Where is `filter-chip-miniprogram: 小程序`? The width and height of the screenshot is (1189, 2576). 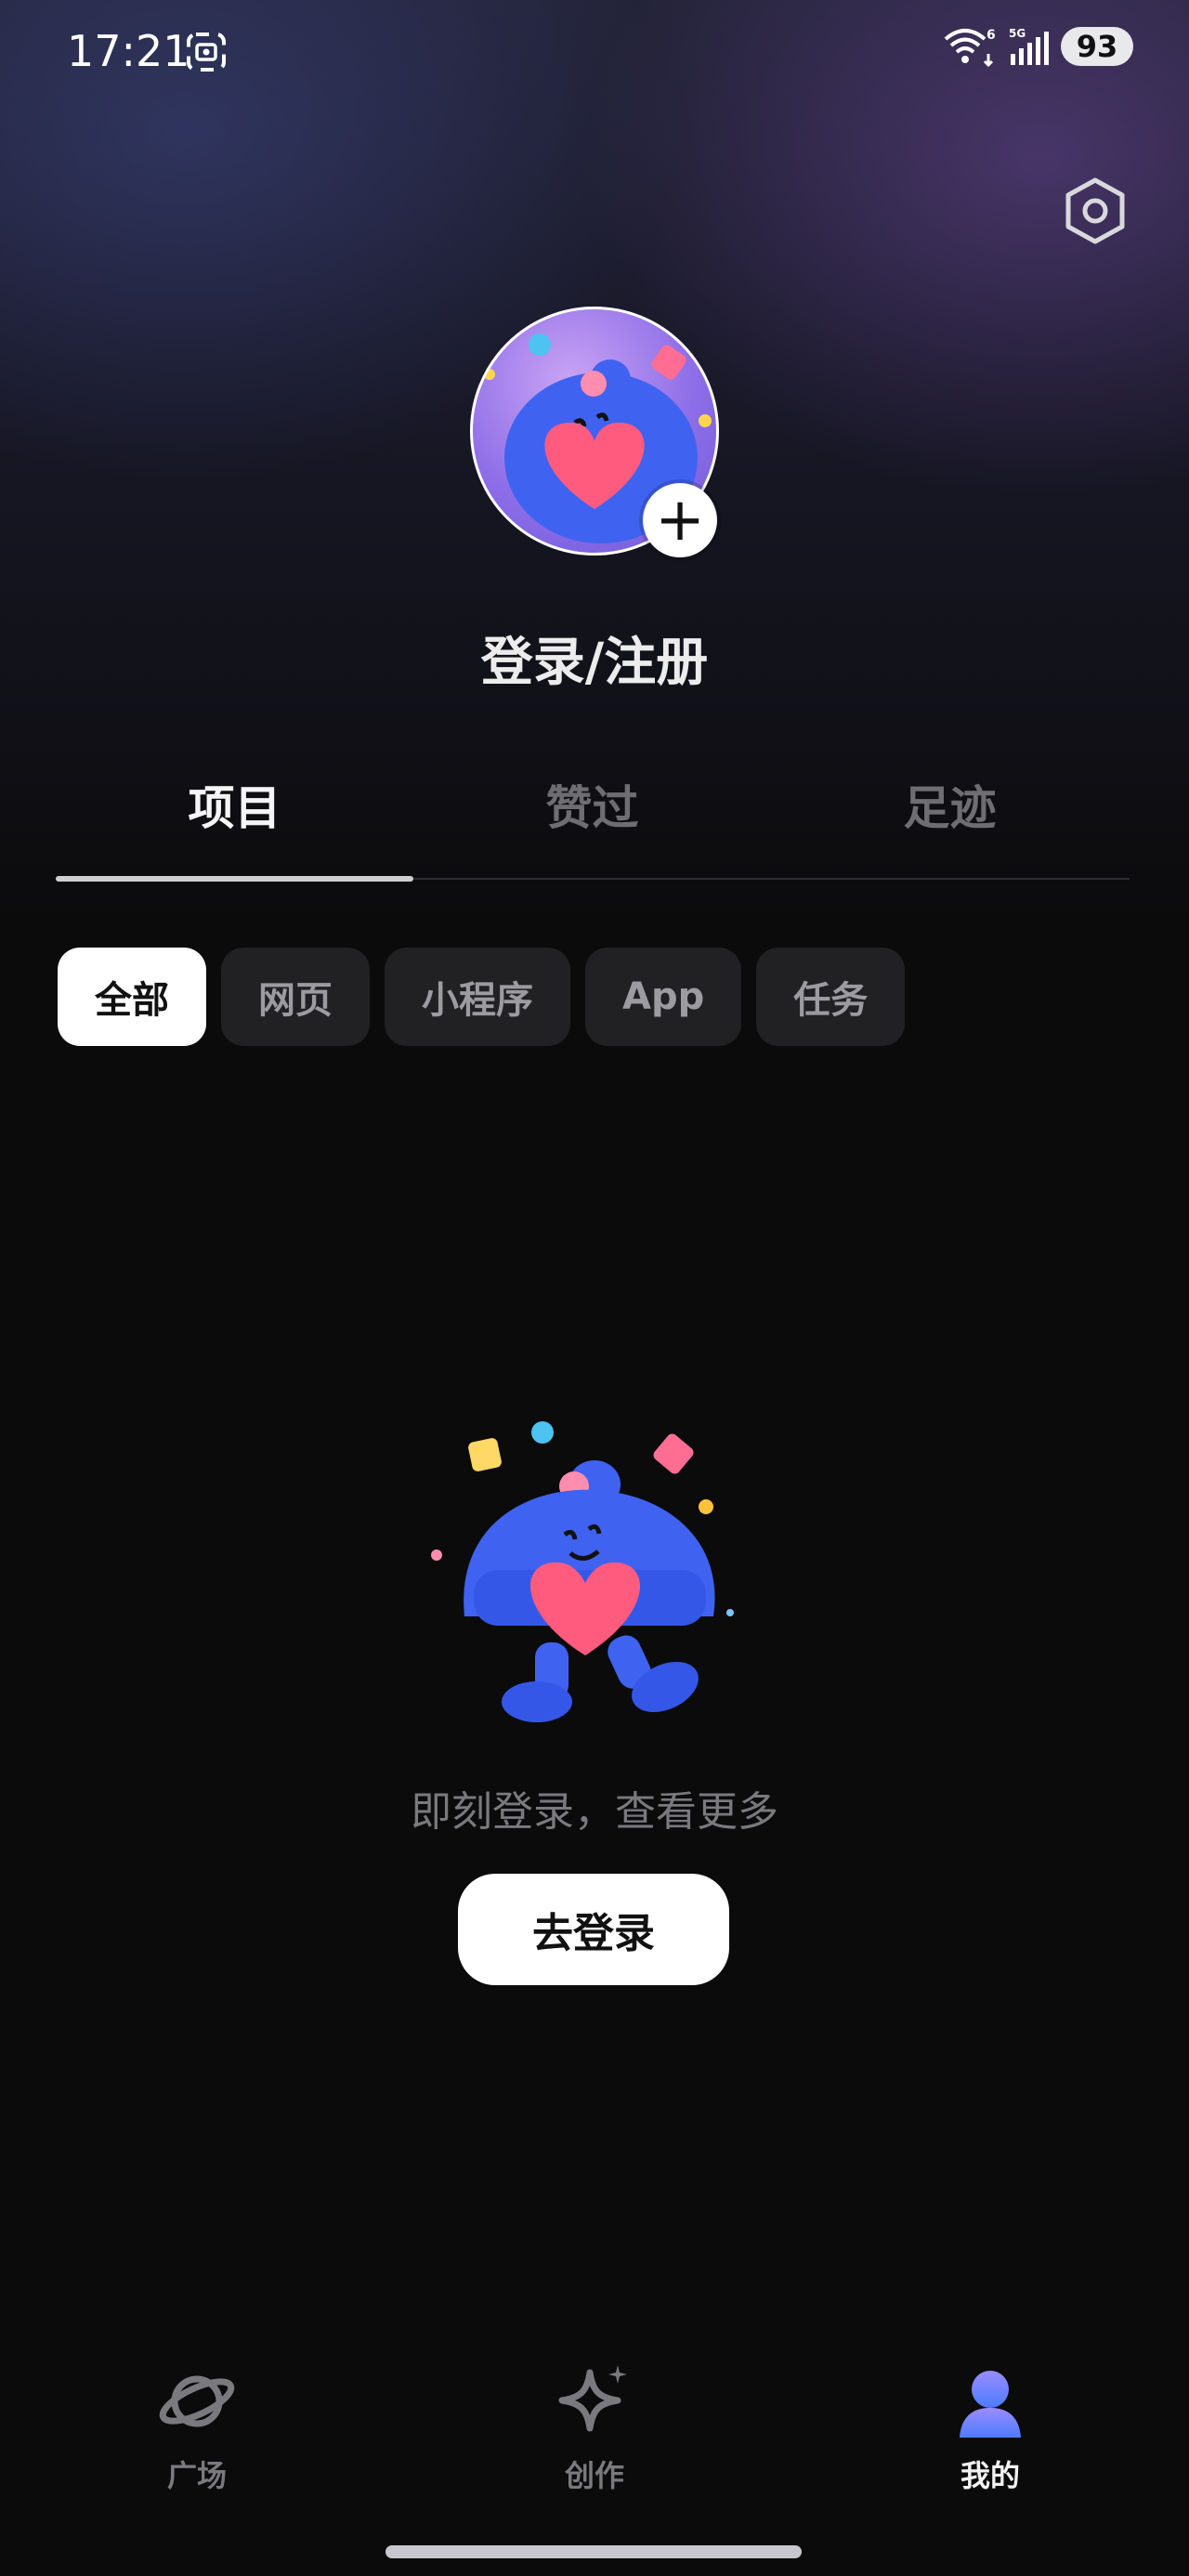
filter-chip-miniprogram: 小程序 is located at coordinates (478, 997).